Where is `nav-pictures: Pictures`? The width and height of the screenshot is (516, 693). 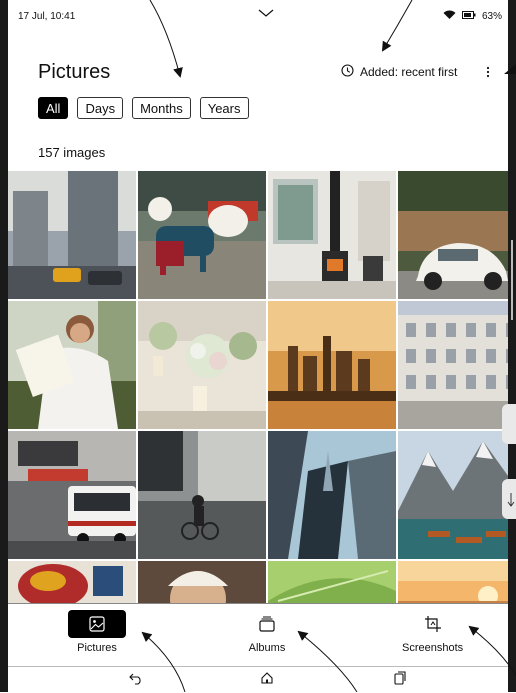
nav-pictures: Pictures is located at coordinates (97, 632).